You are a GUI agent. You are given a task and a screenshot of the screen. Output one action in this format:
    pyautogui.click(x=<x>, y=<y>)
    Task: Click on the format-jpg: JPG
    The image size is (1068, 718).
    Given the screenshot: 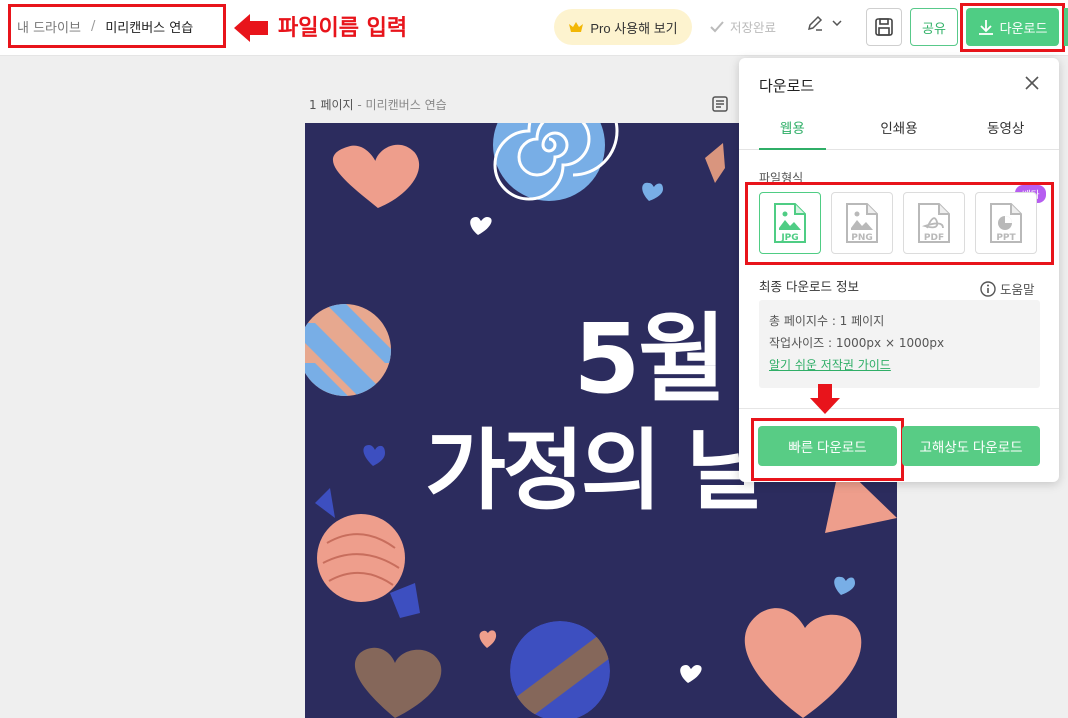 What is the action you would take?
    pyautogui.click(x=790, y=223)
    